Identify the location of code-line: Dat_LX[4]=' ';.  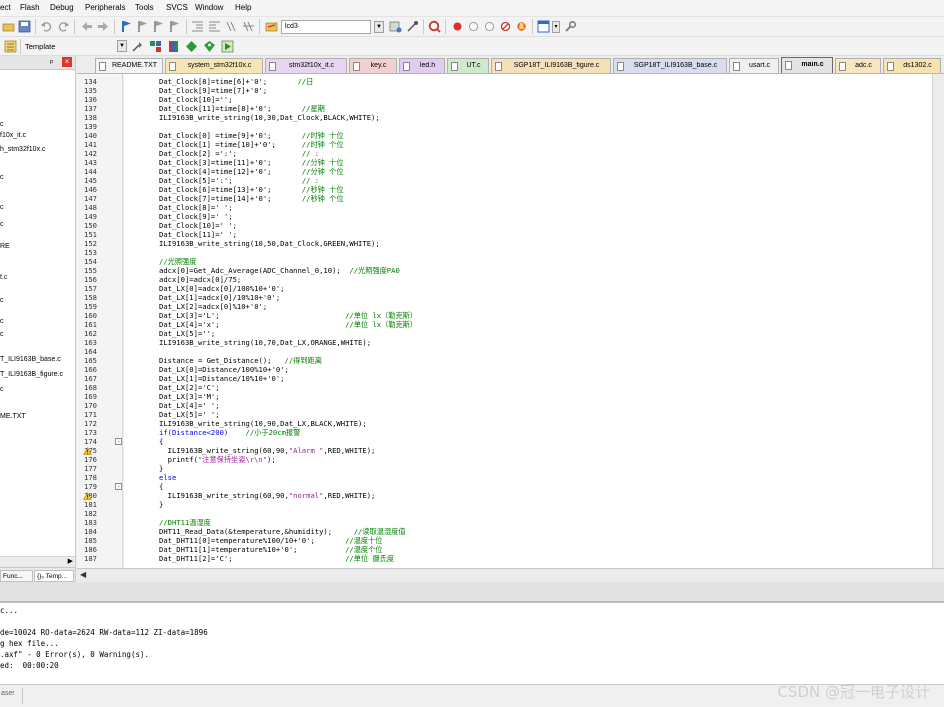
(189, 405).